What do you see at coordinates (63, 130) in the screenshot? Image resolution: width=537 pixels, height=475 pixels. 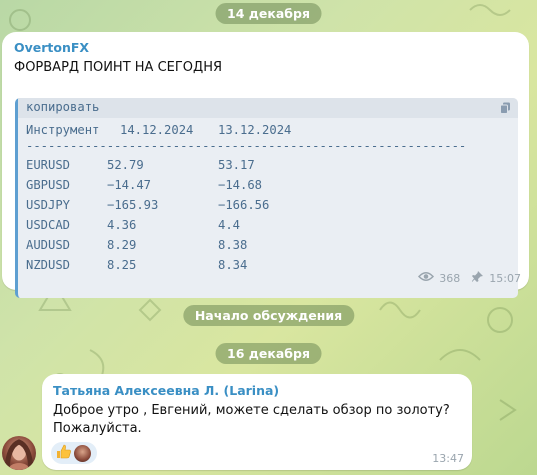 I see `column-header: Инструмент` at bounding box center [63, 130].